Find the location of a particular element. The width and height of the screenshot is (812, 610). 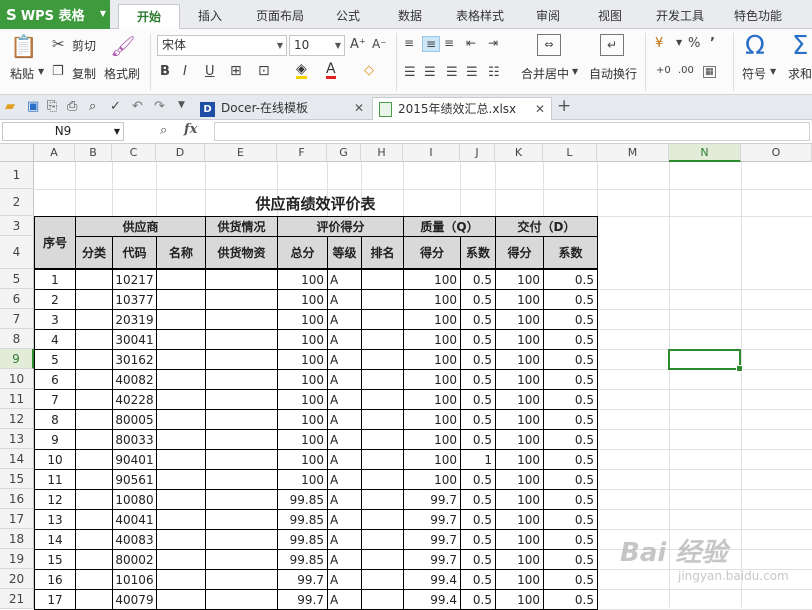

column-header: L is located at coordinates (570, 153).